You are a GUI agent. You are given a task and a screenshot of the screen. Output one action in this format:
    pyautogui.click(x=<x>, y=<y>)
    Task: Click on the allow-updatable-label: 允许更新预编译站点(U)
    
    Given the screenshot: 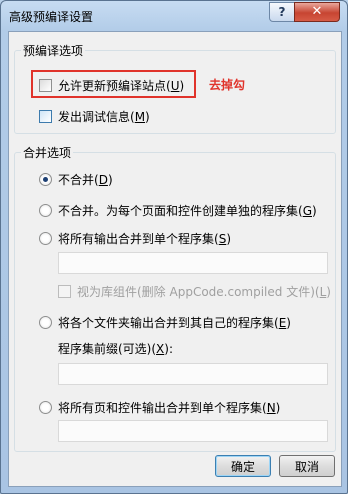 What is the action you would take?
    pyautogui.click(x=121, y=86)
    